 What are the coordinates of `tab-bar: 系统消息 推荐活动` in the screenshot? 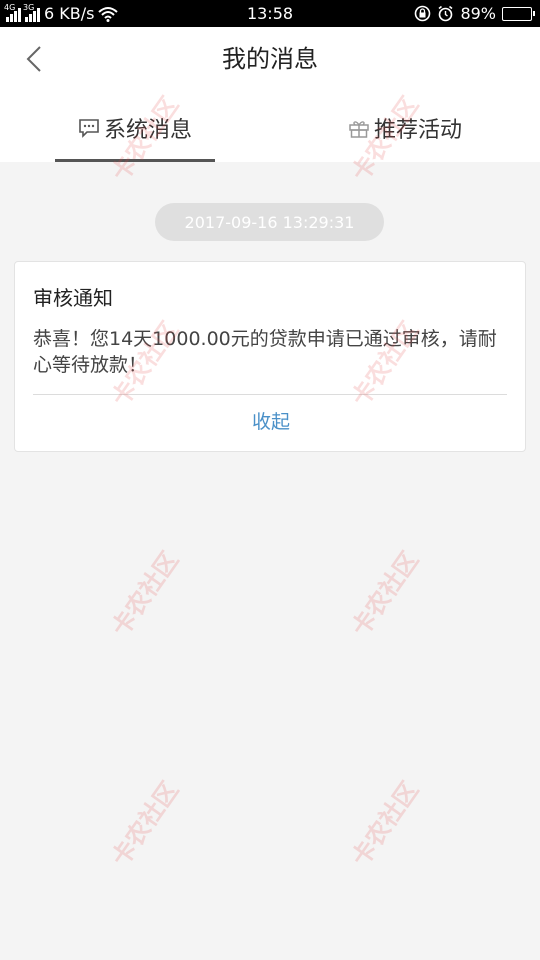 It's located at (270, 133).